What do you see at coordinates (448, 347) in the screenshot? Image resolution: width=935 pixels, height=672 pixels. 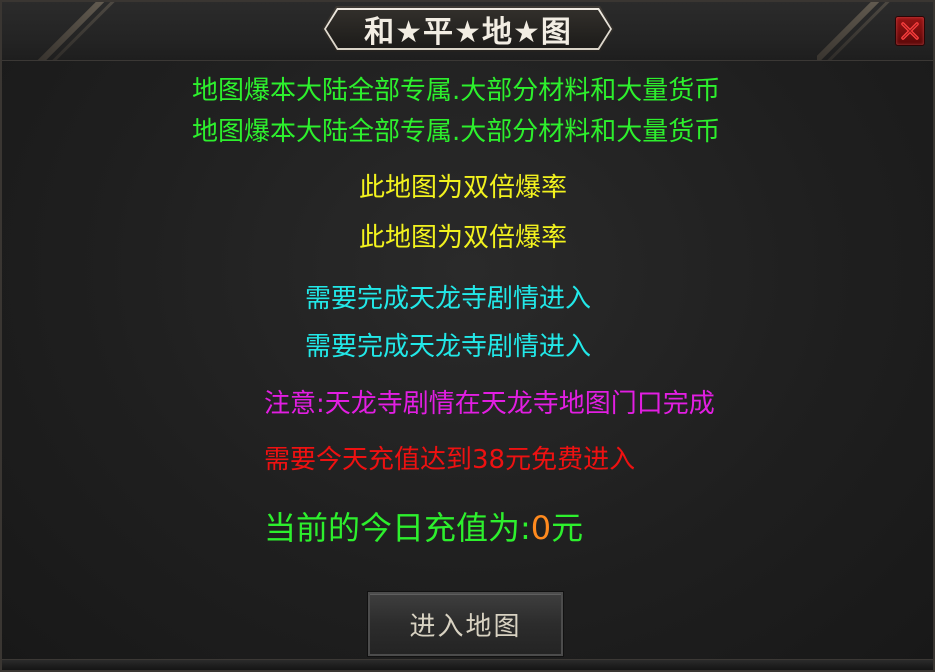 I see `requirement-line-2: 需要完成天龙寺剧情进入` at bounding box center [448, 347].